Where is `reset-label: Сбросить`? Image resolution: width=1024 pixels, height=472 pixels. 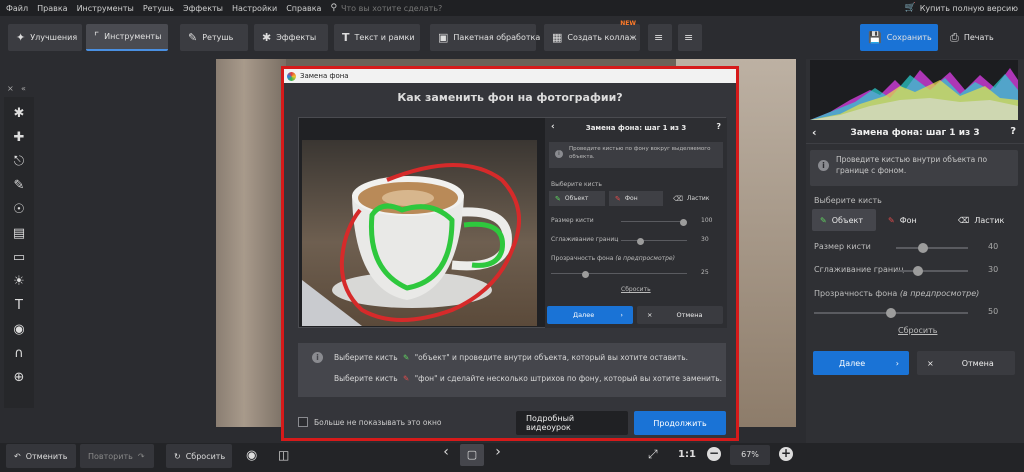 reset-label: Сбросить is located at coordinates (205, 456).